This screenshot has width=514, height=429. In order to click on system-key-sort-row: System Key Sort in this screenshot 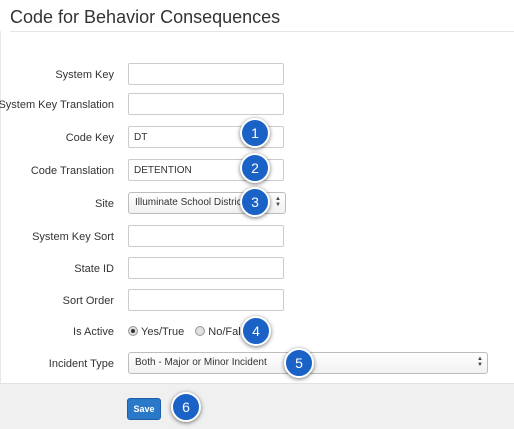, I will do `click(257, 237)`.